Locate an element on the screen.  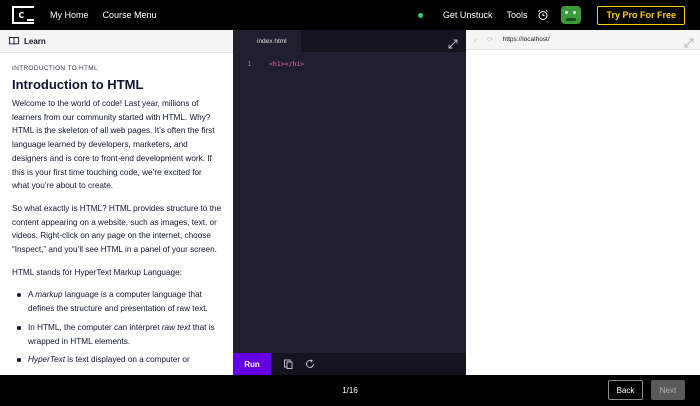
list-item-emphasis: raw text is located at coordinates (176, 327).